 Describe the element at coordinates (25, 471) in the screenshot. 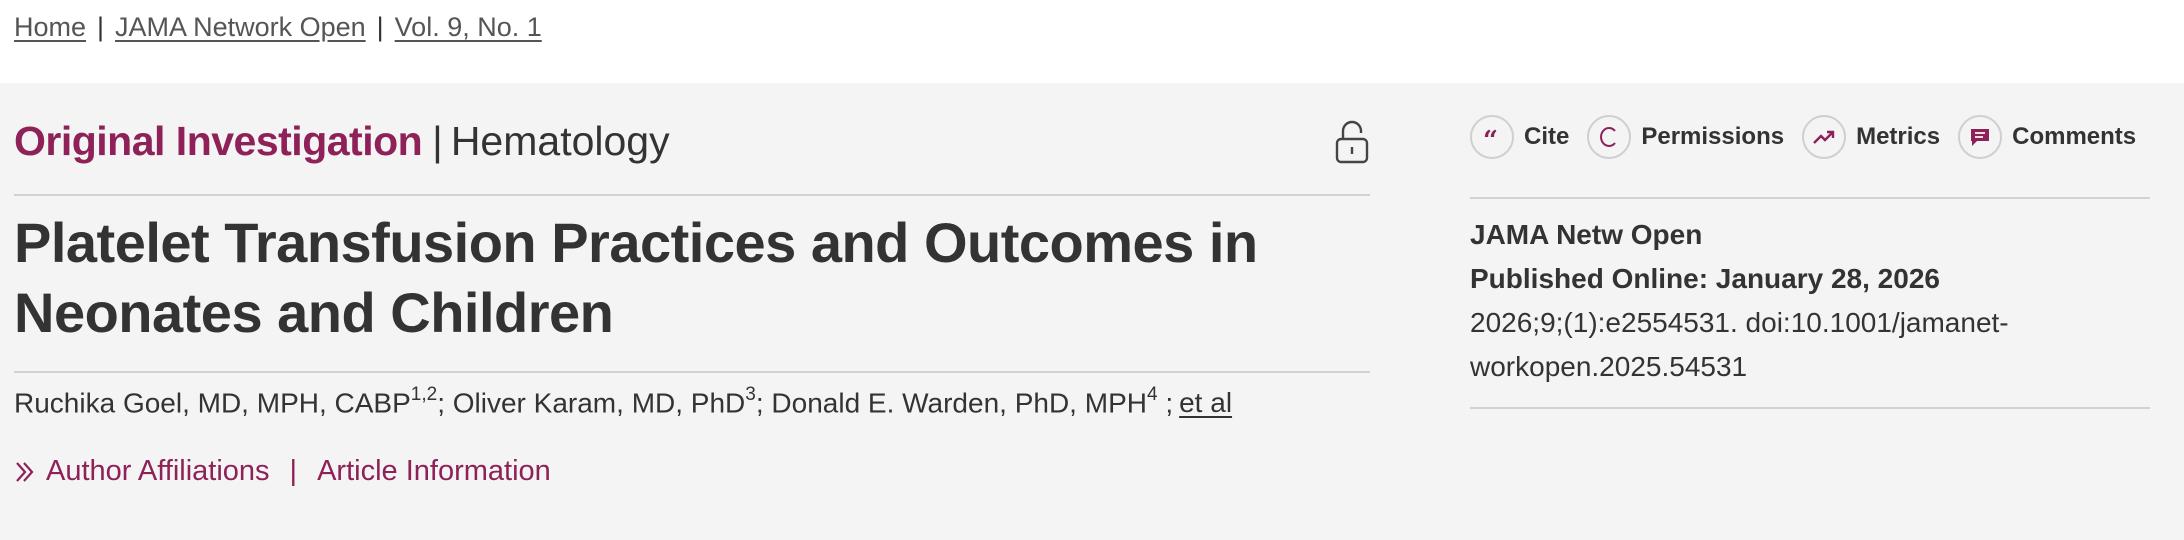

I see `chevron-double-right-icon` at that location.